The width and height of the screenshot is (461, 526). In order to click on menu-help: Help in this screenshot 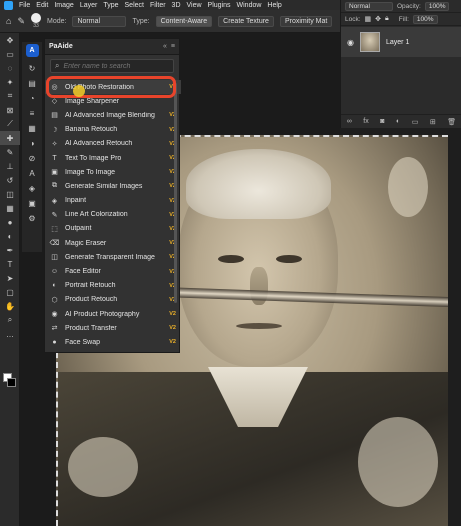, I will do `click(274, 5)`.